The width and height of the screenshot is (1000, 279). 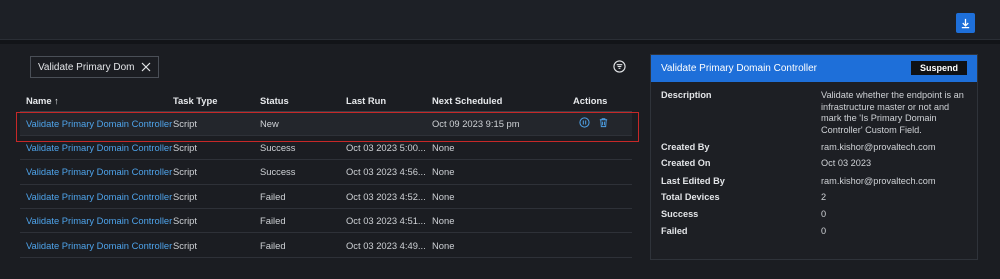 I want to click on last-edited-by-value: ram.kishor@provaltech.com, so click(x=878, y=181).